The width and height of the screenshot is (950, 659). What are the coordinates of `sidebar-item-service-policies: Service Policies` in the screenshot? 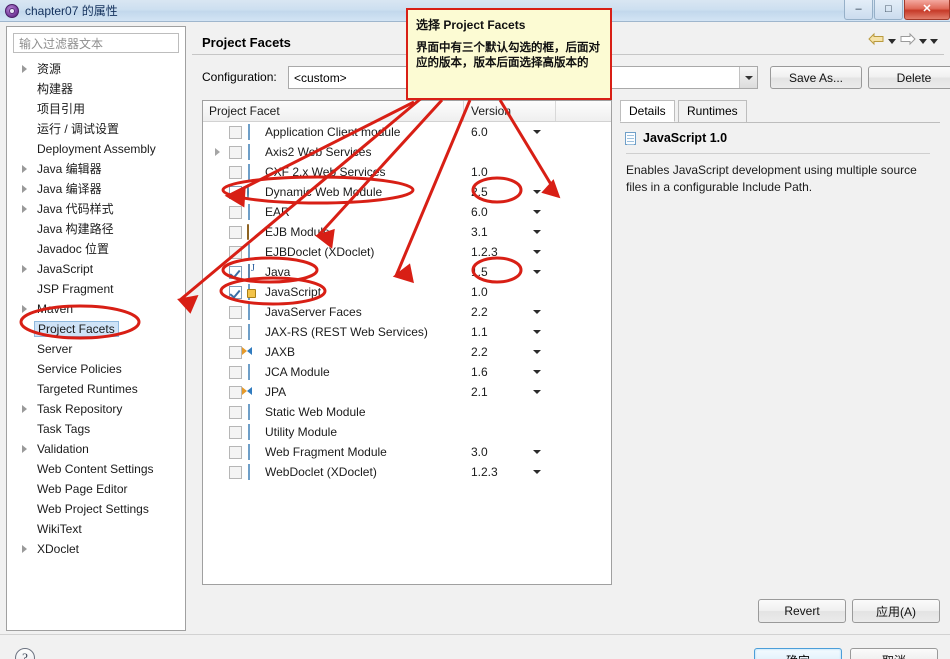 It's located at (96, 369).